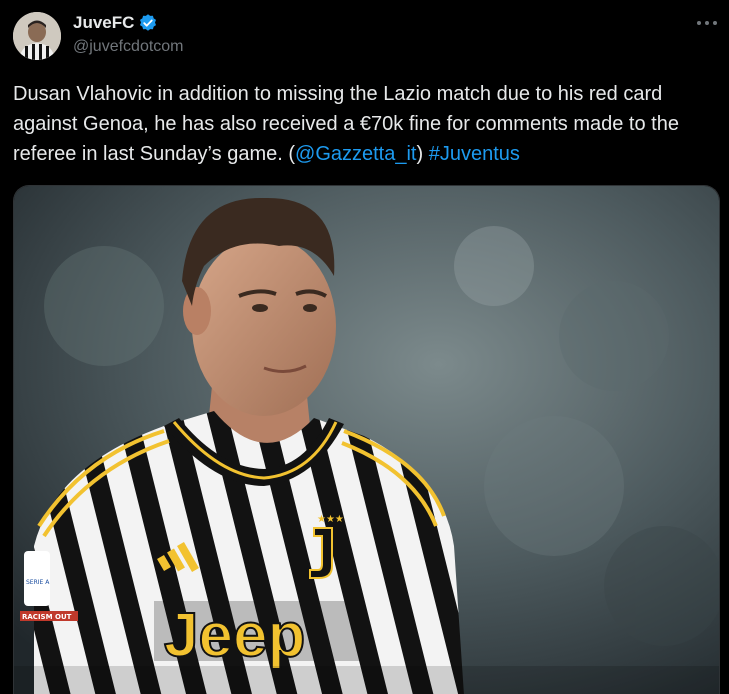 Image resolution: width=729 pixels, height=694 pixels. I want to click on tweet-header: JuveFC @juvefcdotcom, so click(128, 34).